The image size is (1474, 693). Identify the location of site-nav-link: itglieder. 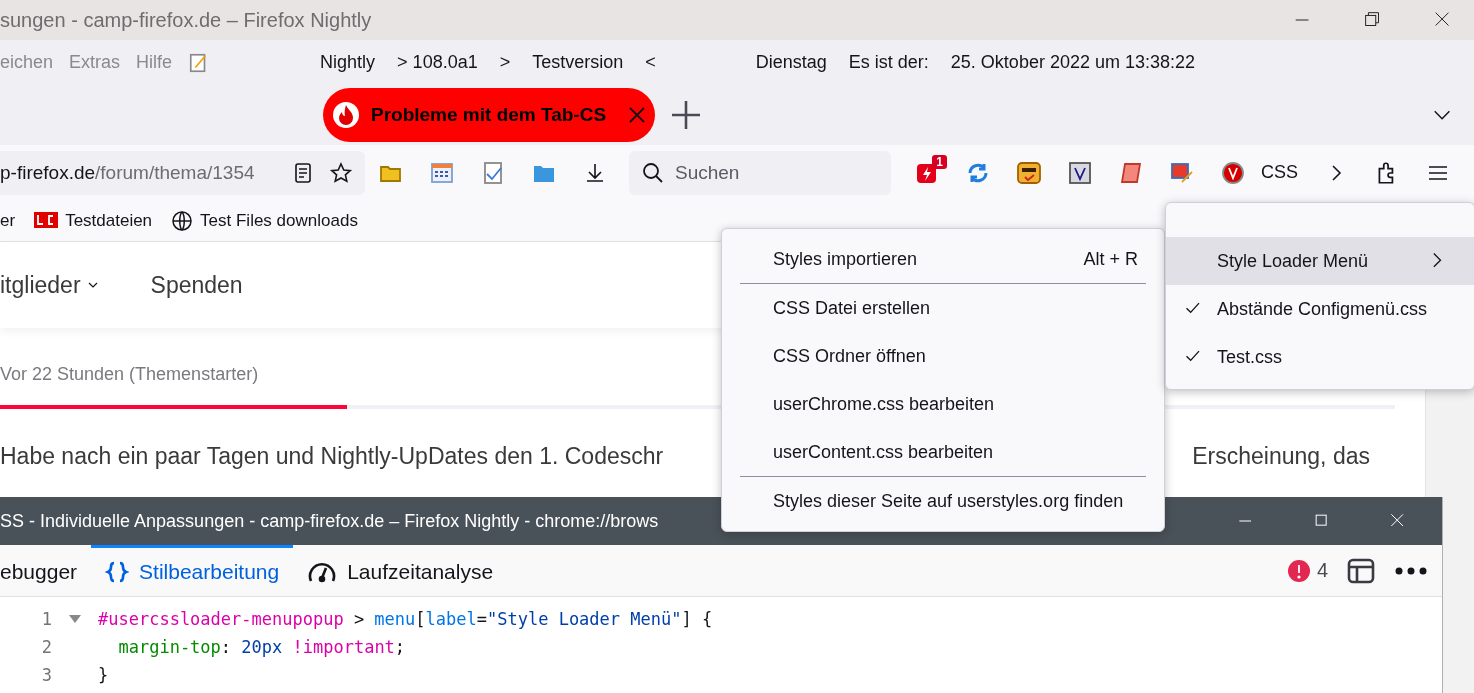
(49, 285).